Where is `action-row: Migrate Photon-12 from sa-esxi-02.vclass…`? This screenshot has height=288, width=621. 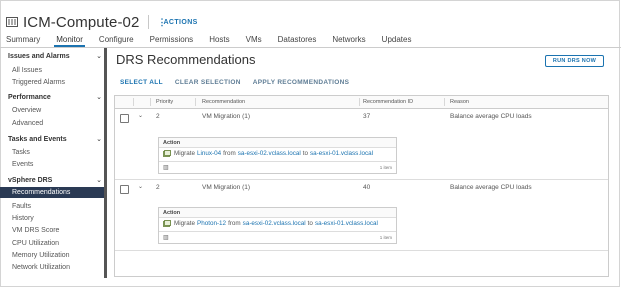 action-row: Migrate Photon-12 from sa-esxi-02.vclass… is located at coordinates (271, 223).